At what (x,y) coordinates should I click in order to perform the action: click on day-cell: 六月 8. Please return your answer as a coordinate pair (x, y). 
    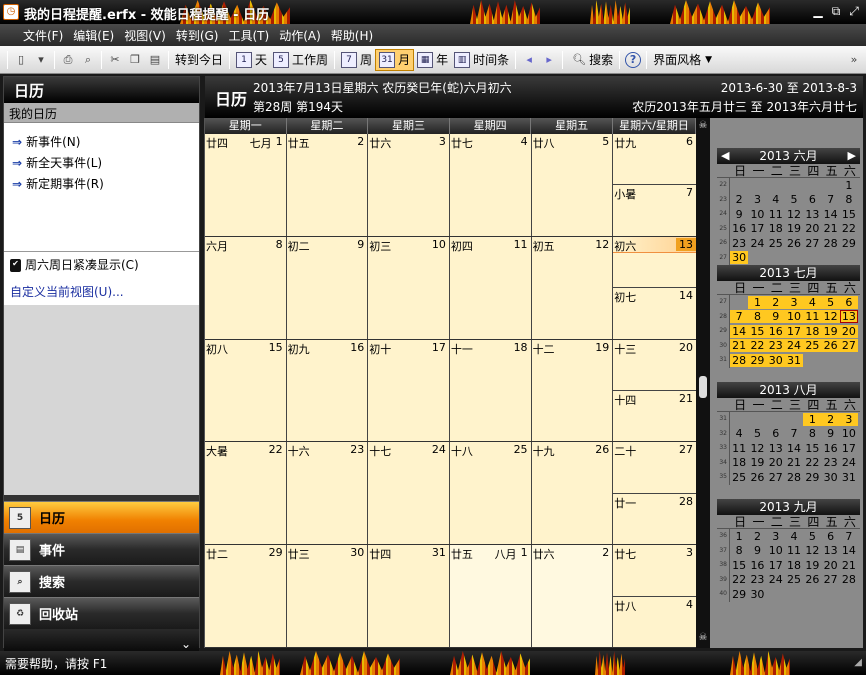
    Looking at the image, I should click on (246, 287).